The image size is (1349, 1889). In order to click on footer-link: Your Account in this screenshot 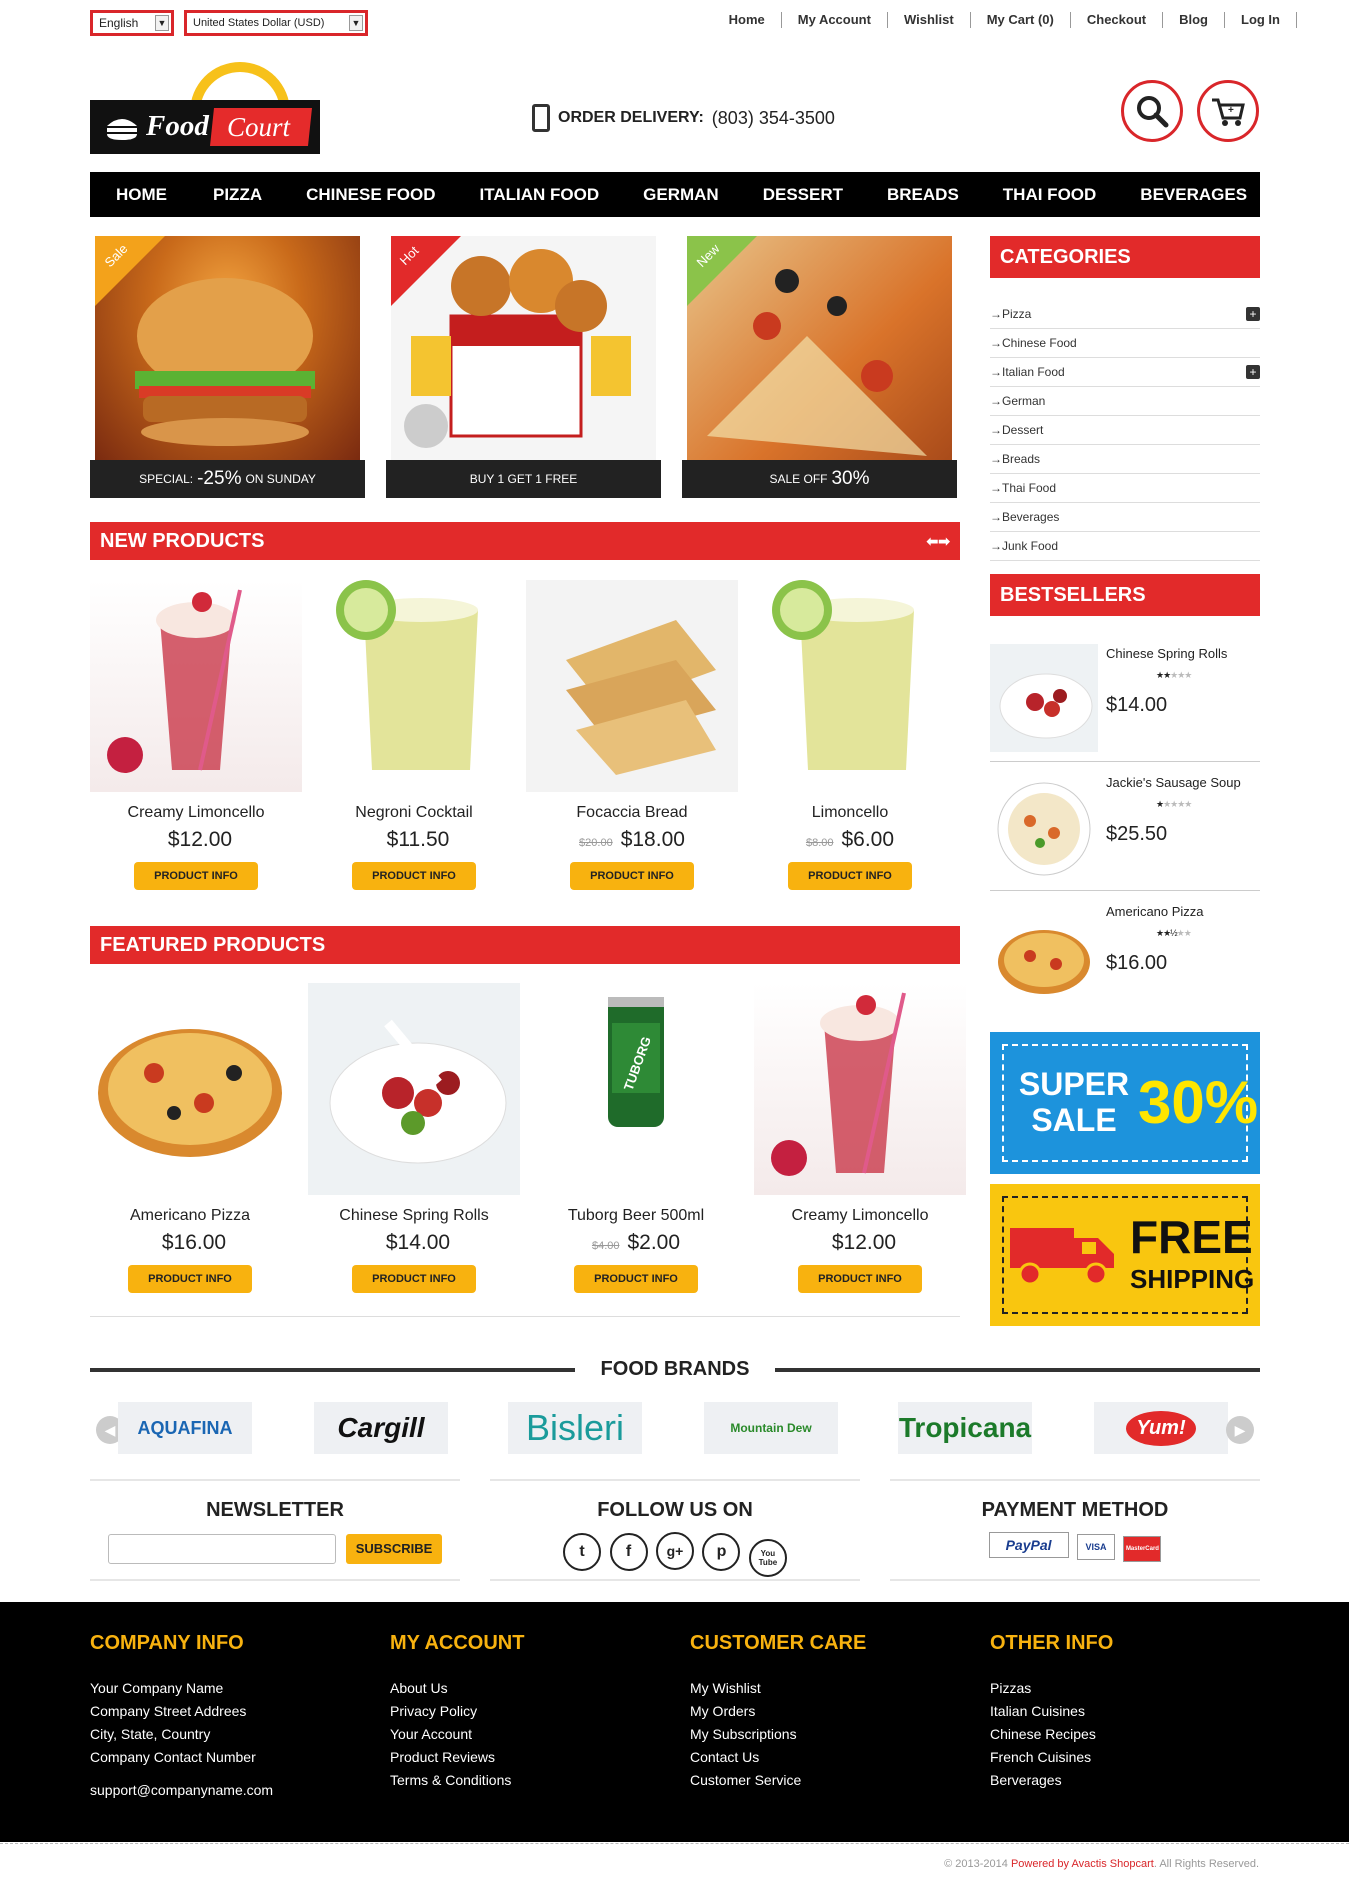, I will do `click(457, 1734)`.